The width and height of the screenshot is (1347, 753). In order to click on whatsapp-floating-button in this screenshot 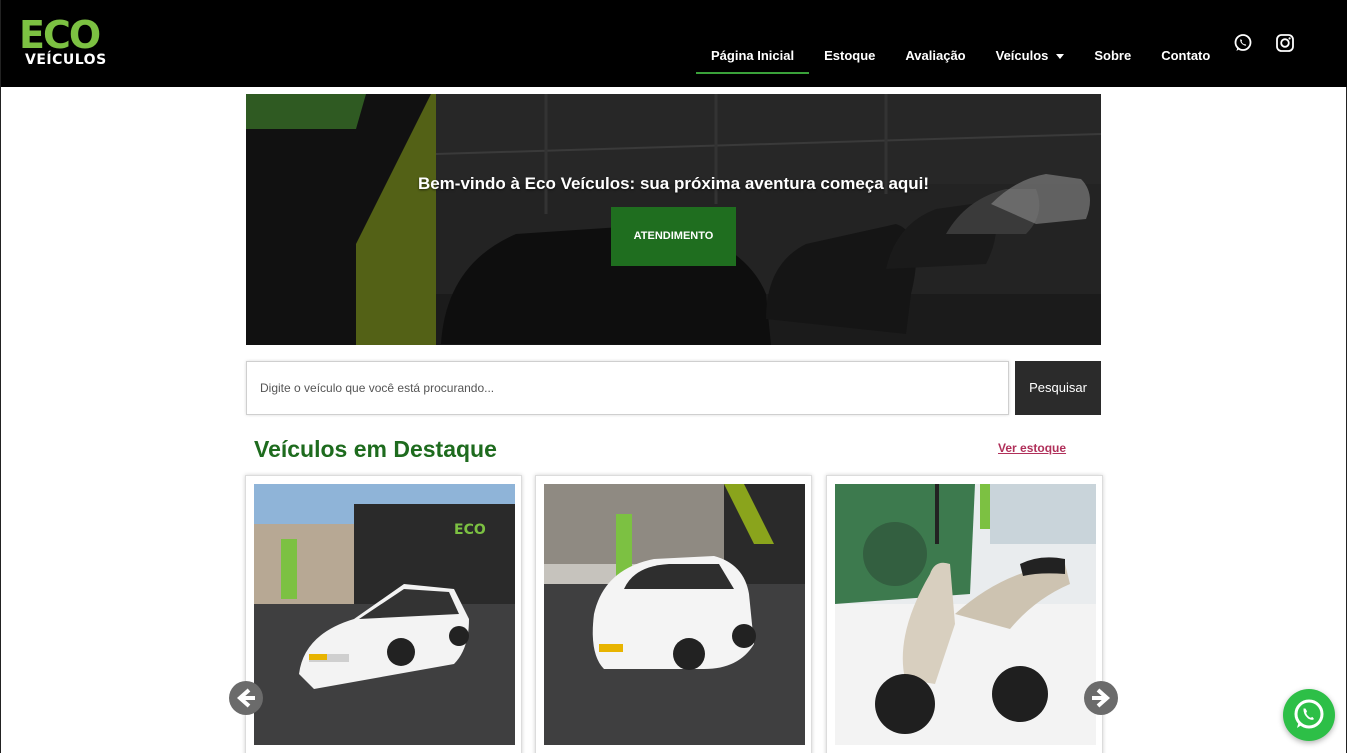, I will do `click(1309, 715)`.